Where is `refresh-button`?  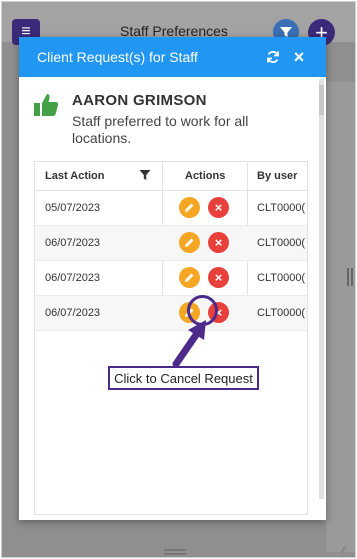 refresh-button is located at coordinates (273, 57).